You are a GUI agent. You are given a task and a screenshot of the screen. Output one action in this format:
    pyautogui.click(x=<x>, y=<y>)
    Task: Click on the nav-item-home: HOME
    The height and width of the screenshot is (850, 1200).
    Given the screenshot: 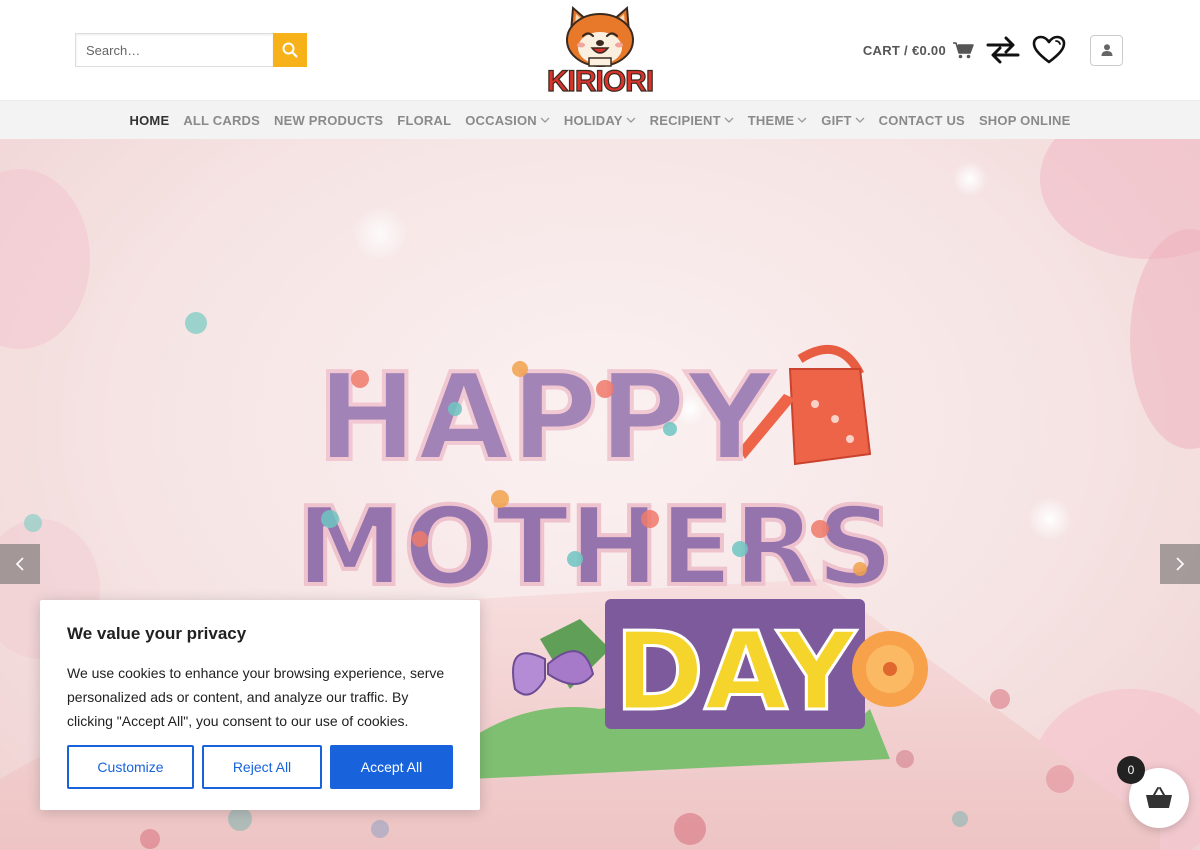 What is the action you would take?
    pyautogui.click(x=150, y=120)
    